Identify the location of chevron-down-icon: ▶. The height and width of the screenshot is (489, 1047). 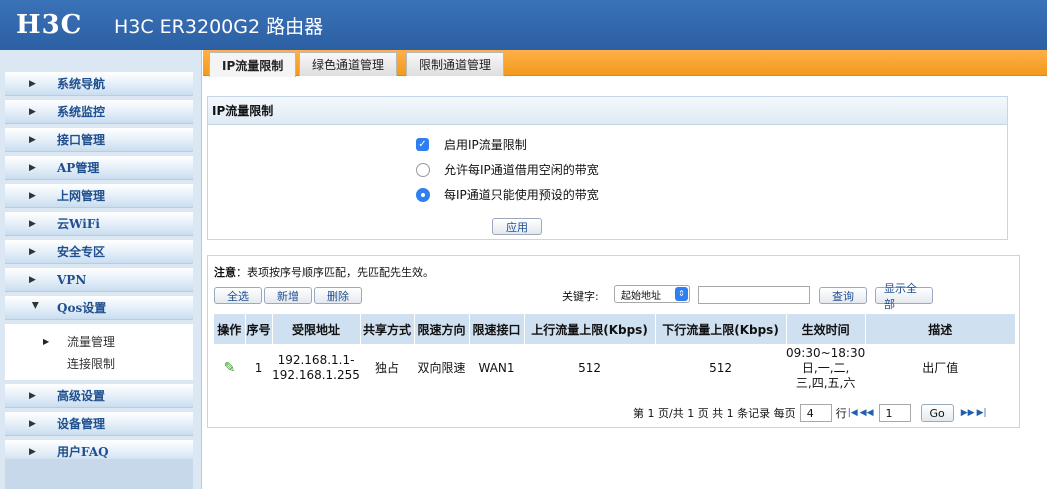
(35, 305).